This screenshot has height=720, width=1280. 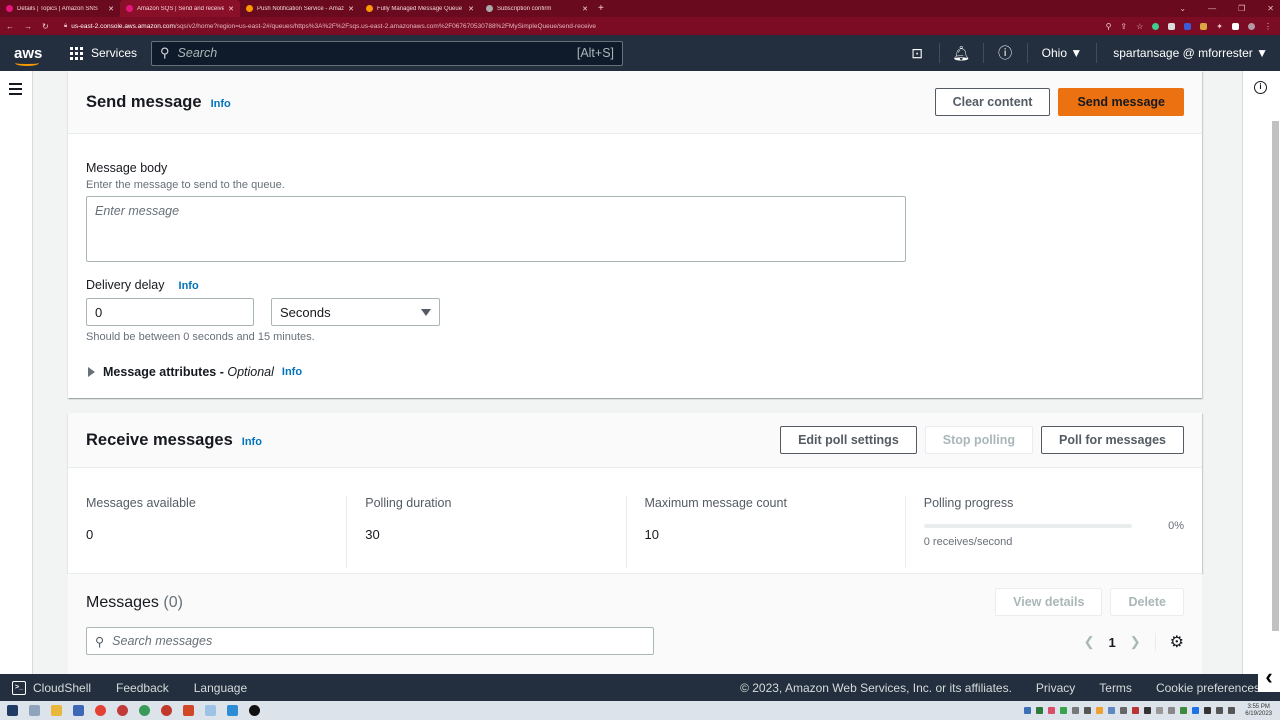 I want to click on taskbar-clock: 3:55 PM 6/19/2023, so click(x=1258, y=711).